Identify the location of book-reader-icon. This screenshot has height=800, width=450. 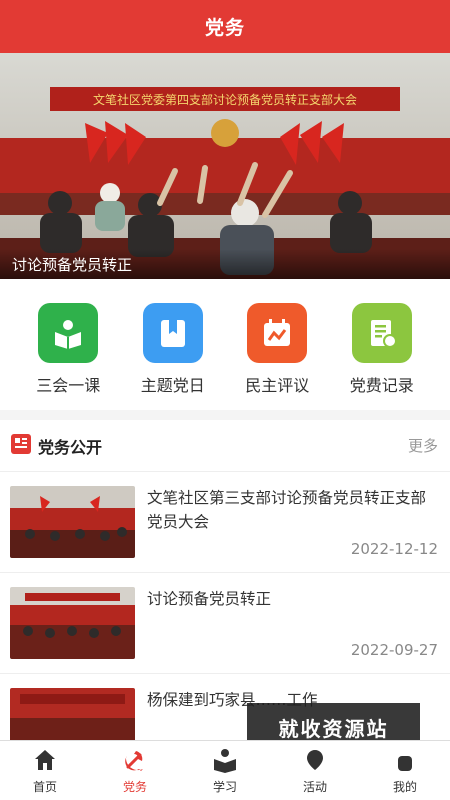
(68, 333).